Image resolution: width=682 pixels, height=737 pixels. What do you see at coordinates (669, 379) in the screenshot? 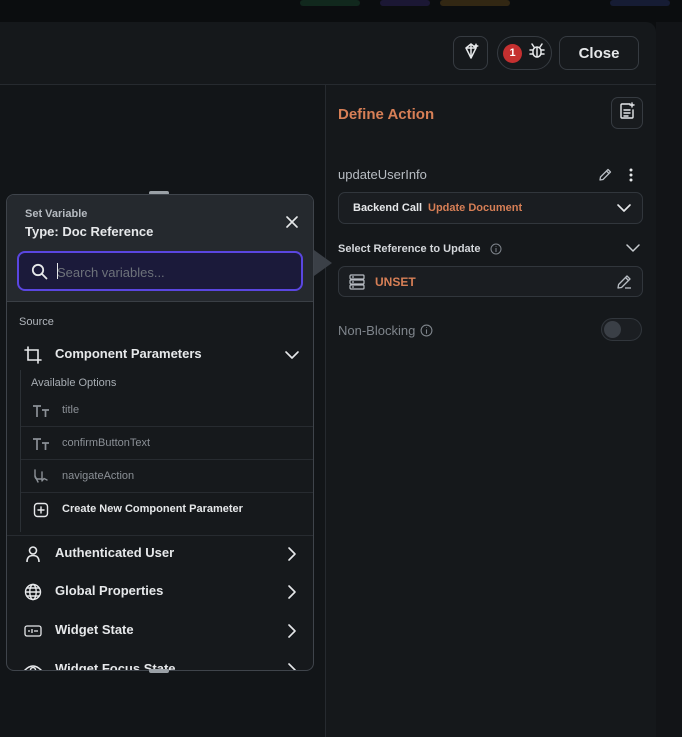
I see `outer-background` at bounding box center [669, 379].